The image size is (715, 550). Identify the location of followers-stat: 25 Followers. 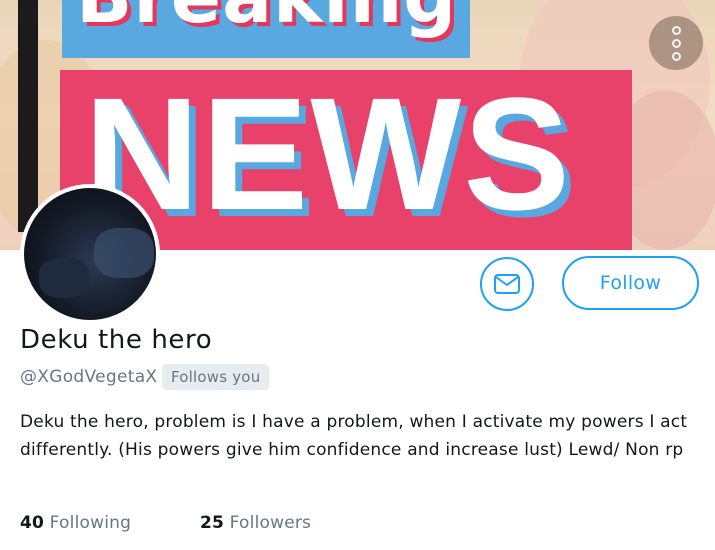
(255, 523).